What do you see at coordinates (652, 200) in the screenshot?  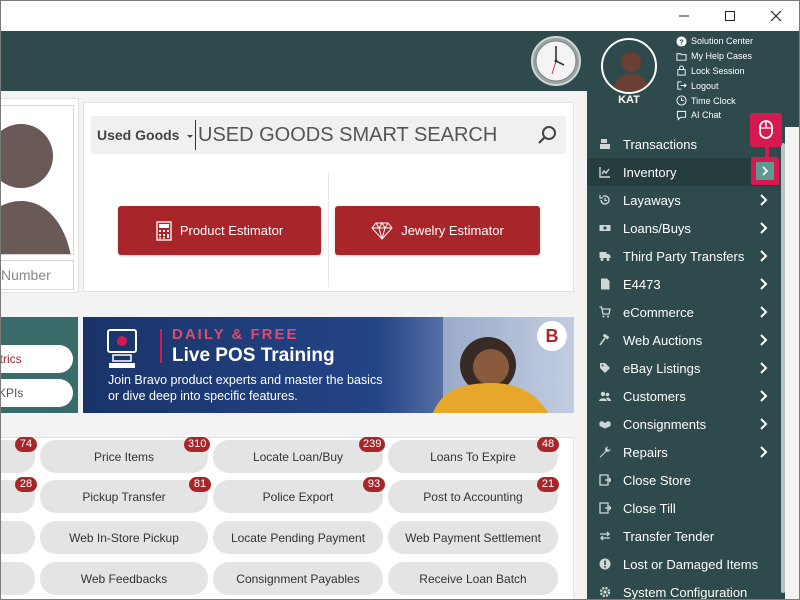 I see `nav-label: Layaways` at bounding box center [652, 200].